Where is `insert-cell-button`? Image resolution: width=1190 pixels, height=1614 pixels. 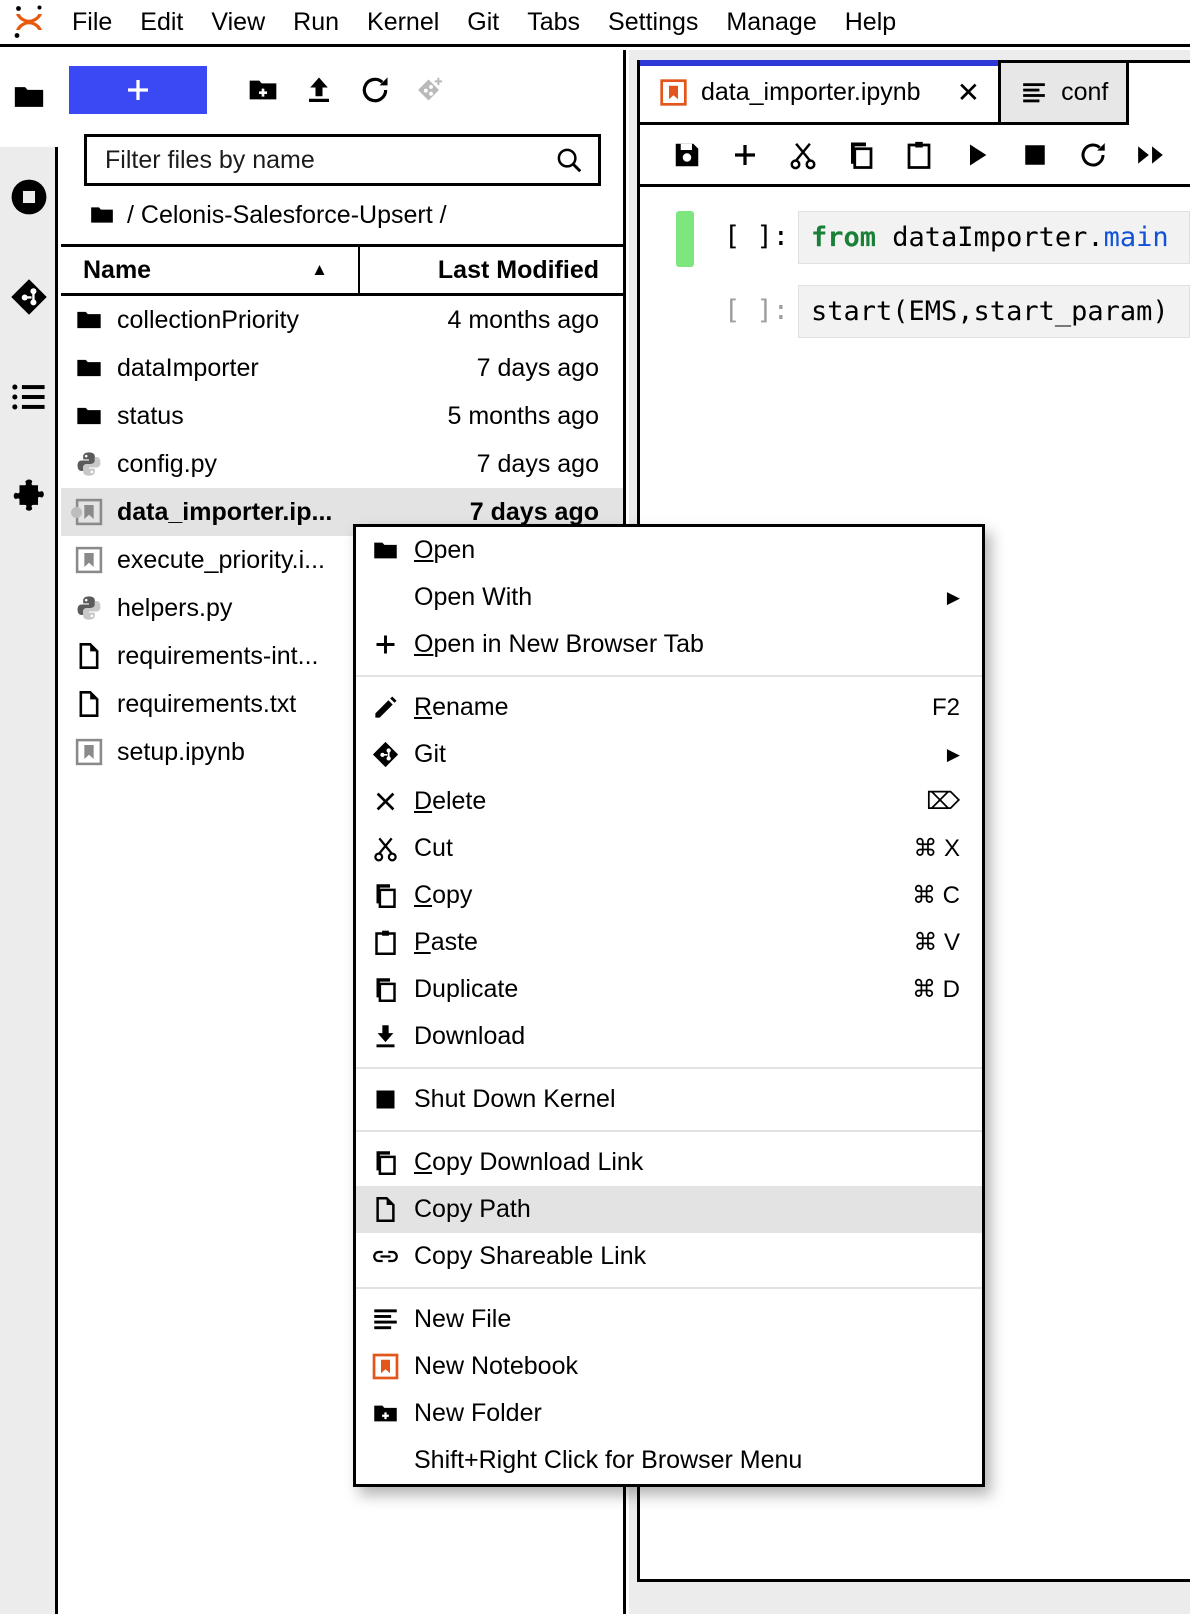 insert-cell-button is located at coordinates (745, 155).